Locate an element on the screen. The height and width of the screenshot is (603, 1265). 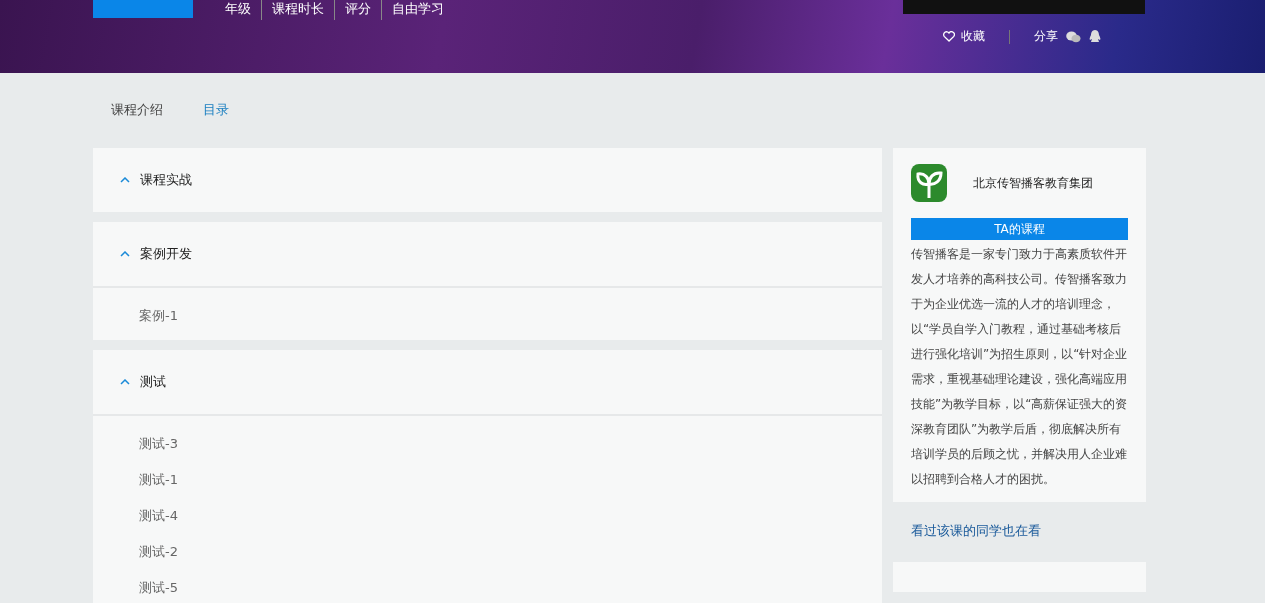
lesson-link: 测试-2 is located at coordinates (487, 552).